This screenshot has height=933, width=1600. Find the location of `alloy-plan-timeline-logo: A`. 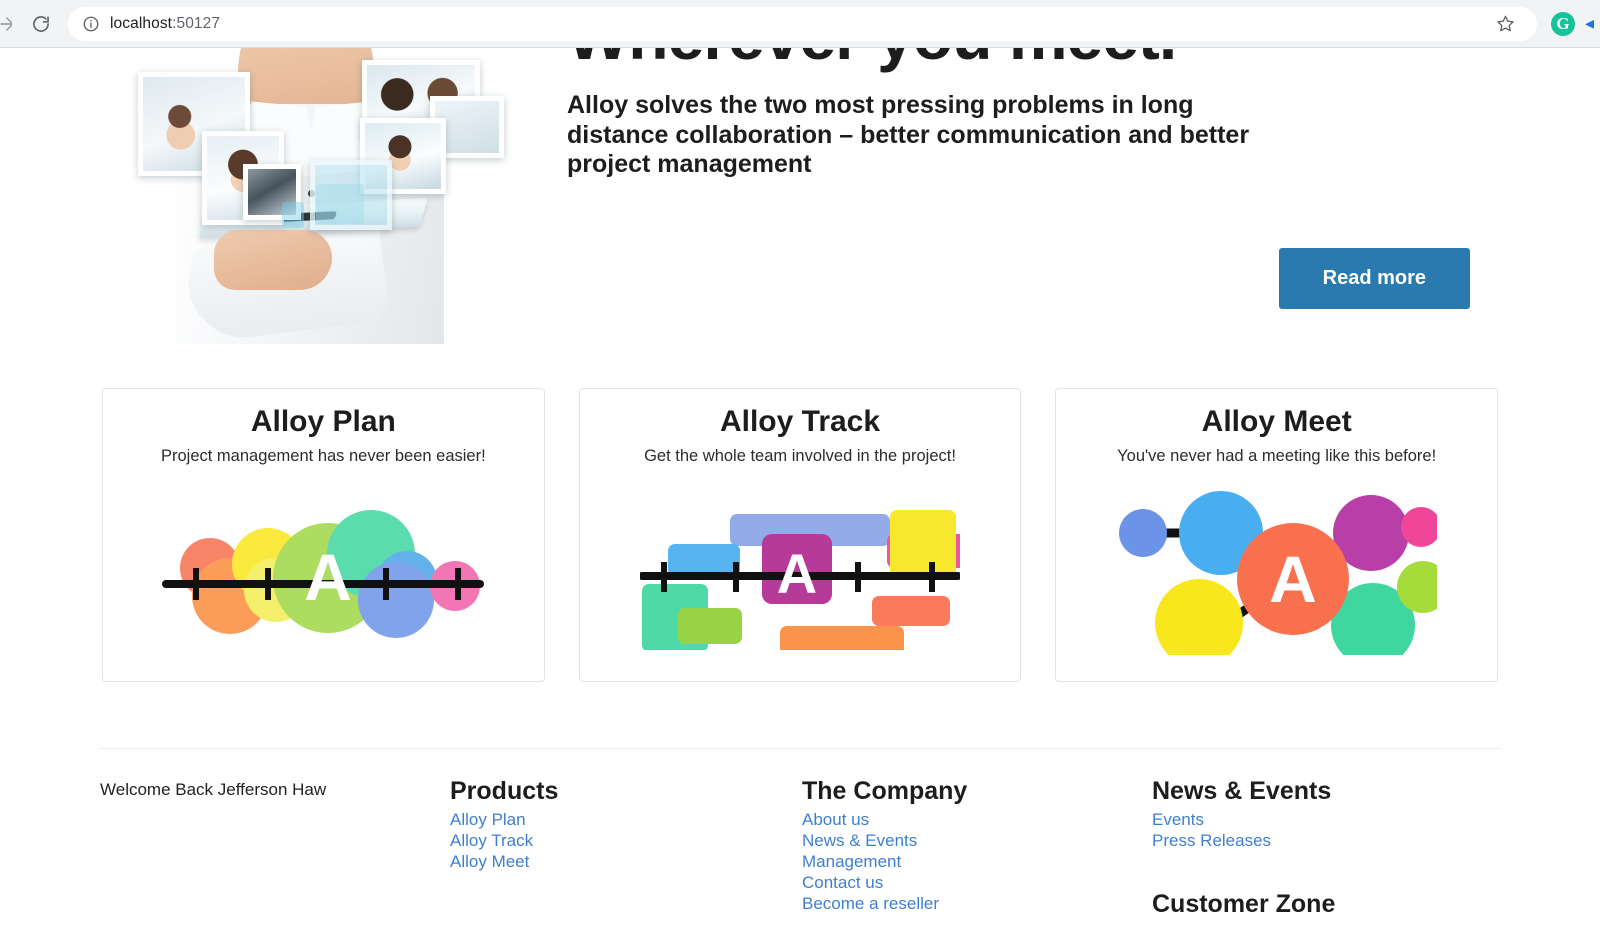

alloy-plan-timeline-logo: A is located at coordinates (323, 571).